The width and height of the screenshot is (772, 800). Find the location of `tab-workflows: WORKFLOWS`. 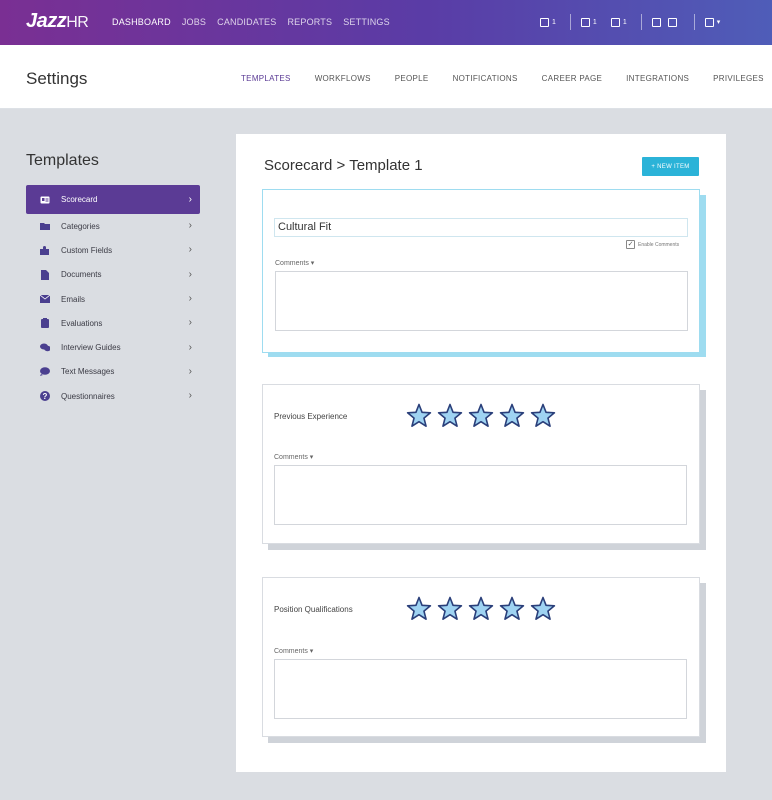

tab-workflows: WORKFLOWS is located at coordinates (343, 78).